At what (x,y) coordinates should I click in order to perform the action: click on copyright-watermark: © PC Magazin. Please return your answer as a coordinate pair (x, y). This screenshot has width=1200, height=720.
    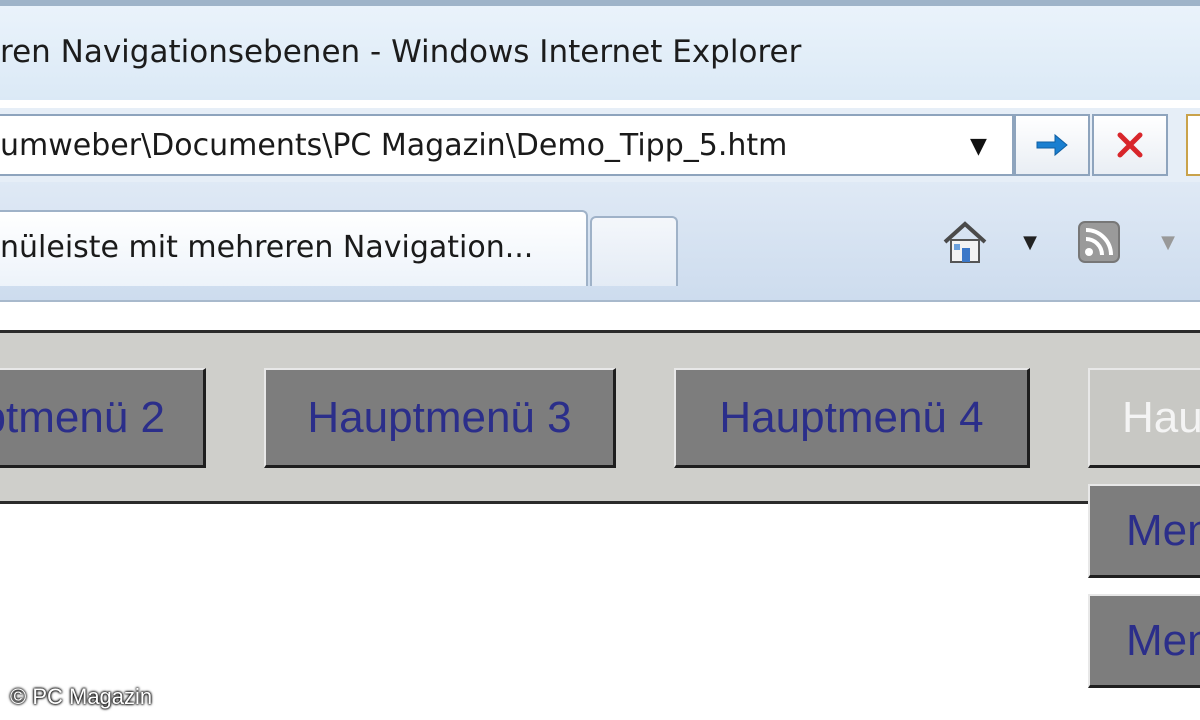
    Looking at the image, I should click on (81, 696).